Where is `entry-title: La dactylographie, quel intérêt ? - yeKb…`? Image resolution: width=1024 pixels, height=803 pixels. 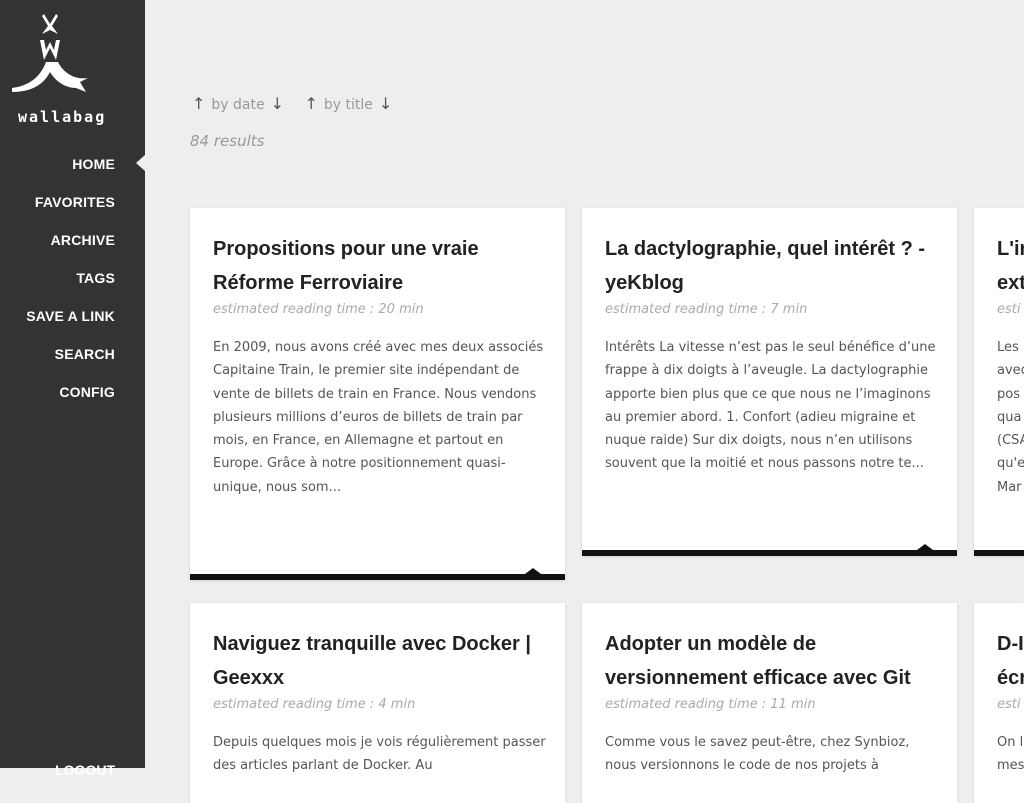
entry-title: La dactylographie, quel intérêt ? - yeKb… is located at coordinates (772, 266).